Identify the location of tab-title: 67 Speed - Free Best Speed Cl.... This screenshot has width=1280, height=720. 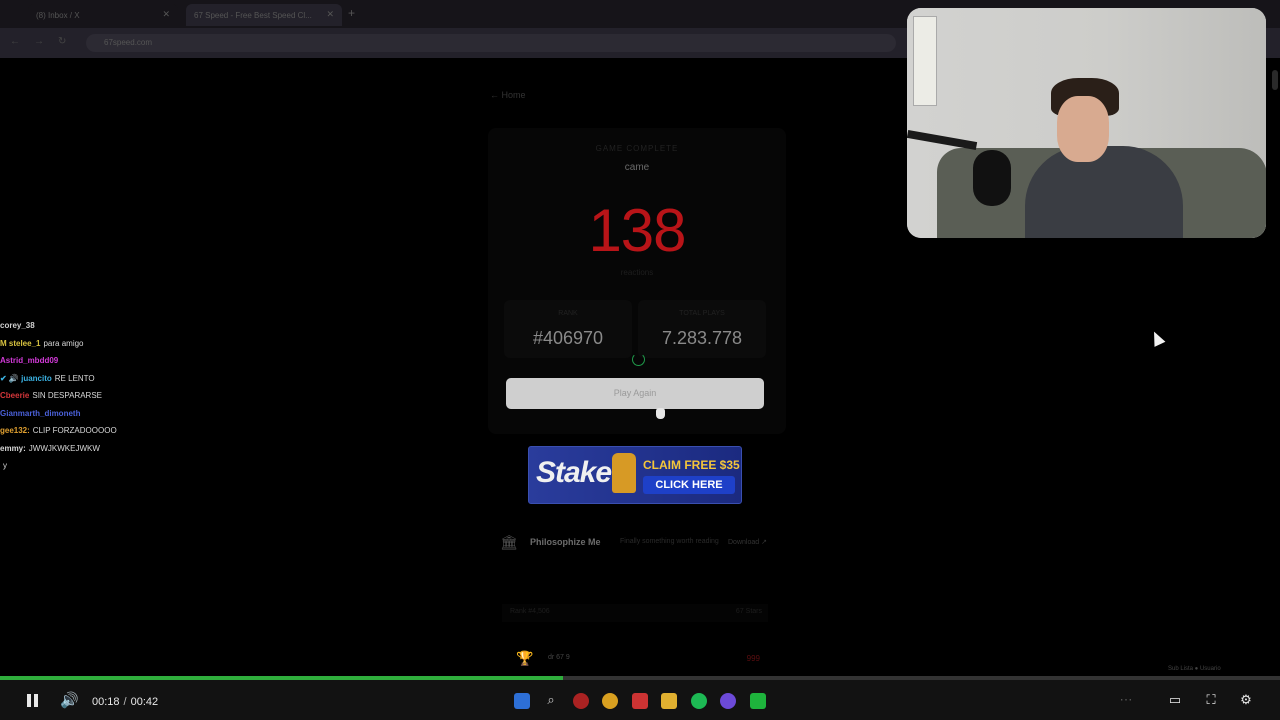
(253, 15).